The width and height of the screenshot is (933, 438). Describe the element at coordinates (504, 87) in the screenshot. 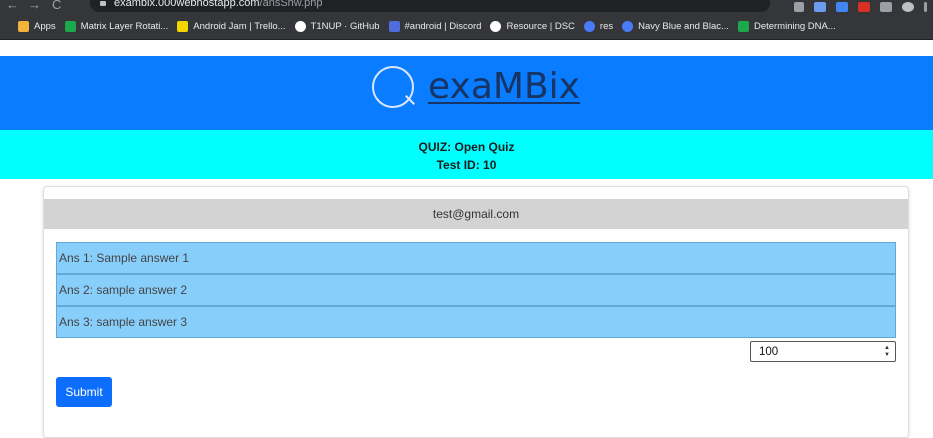

I see `brand-name-link: exaMBix` at that location.